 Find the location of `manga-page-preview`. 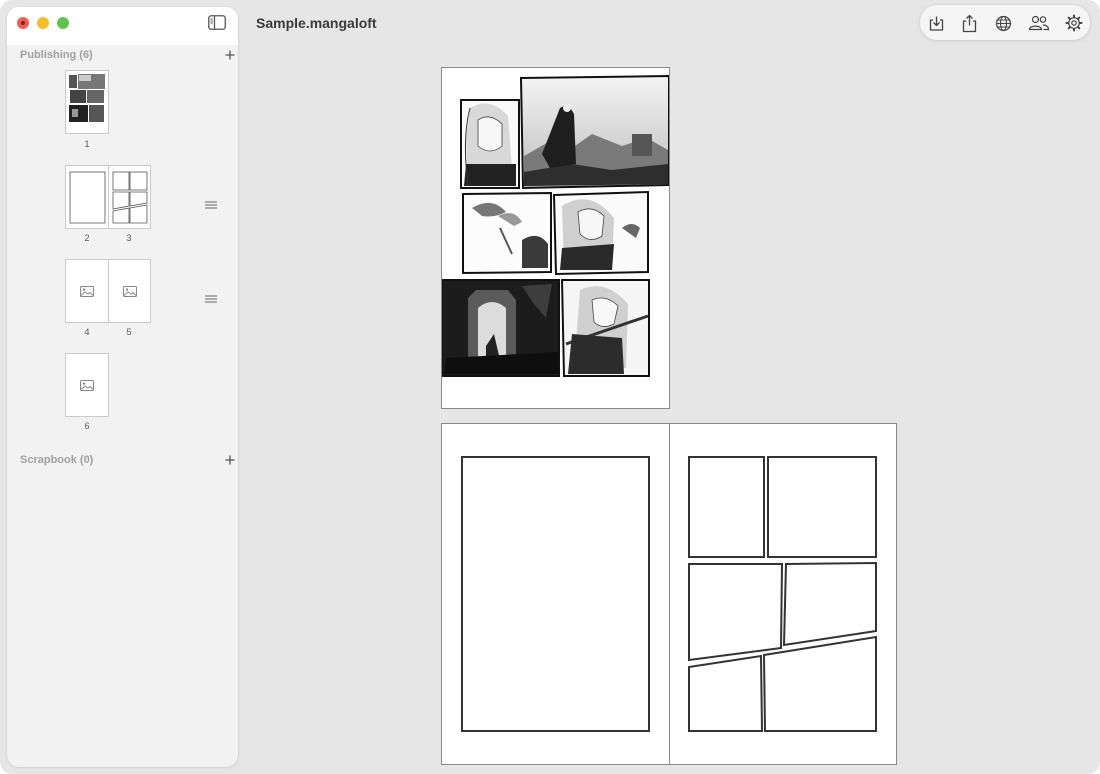

manga-page-preview is located at coordinates (87, 98).